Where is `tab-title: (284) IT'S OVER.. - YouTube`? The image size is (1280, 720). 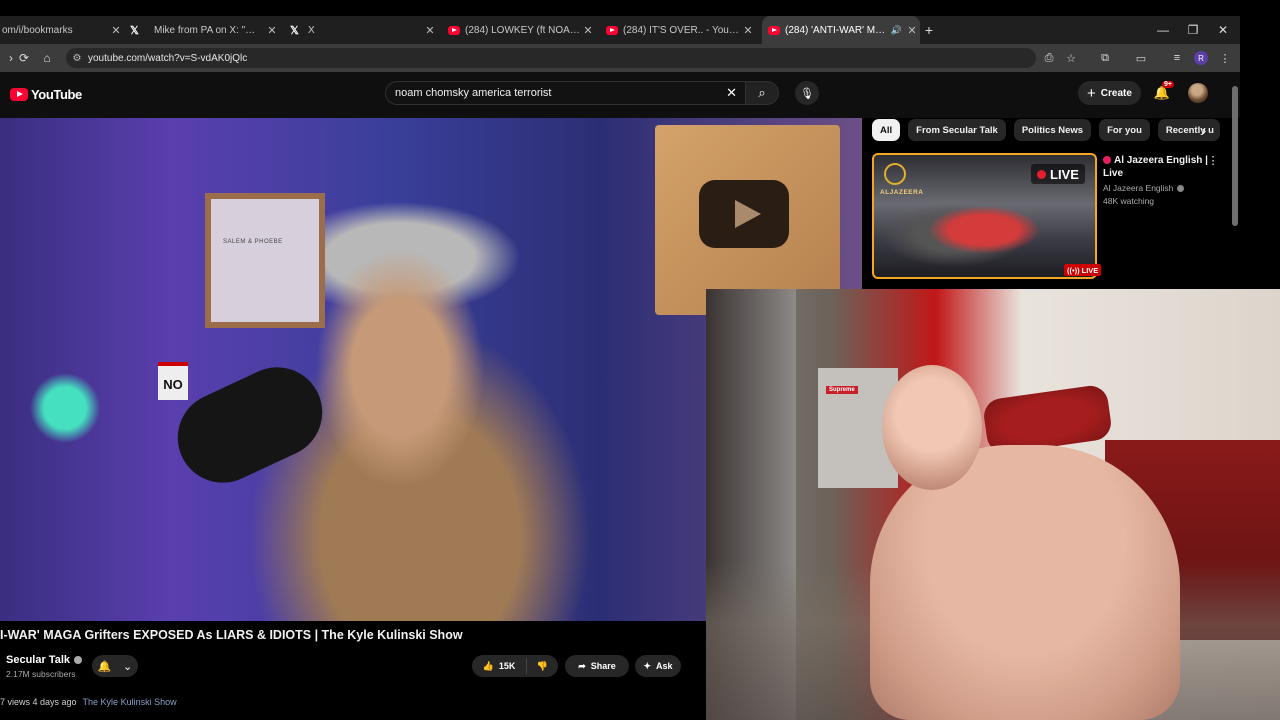 tab-title: (284) IT'S OVER.. - YouTube is located at coordinates (681, 30).